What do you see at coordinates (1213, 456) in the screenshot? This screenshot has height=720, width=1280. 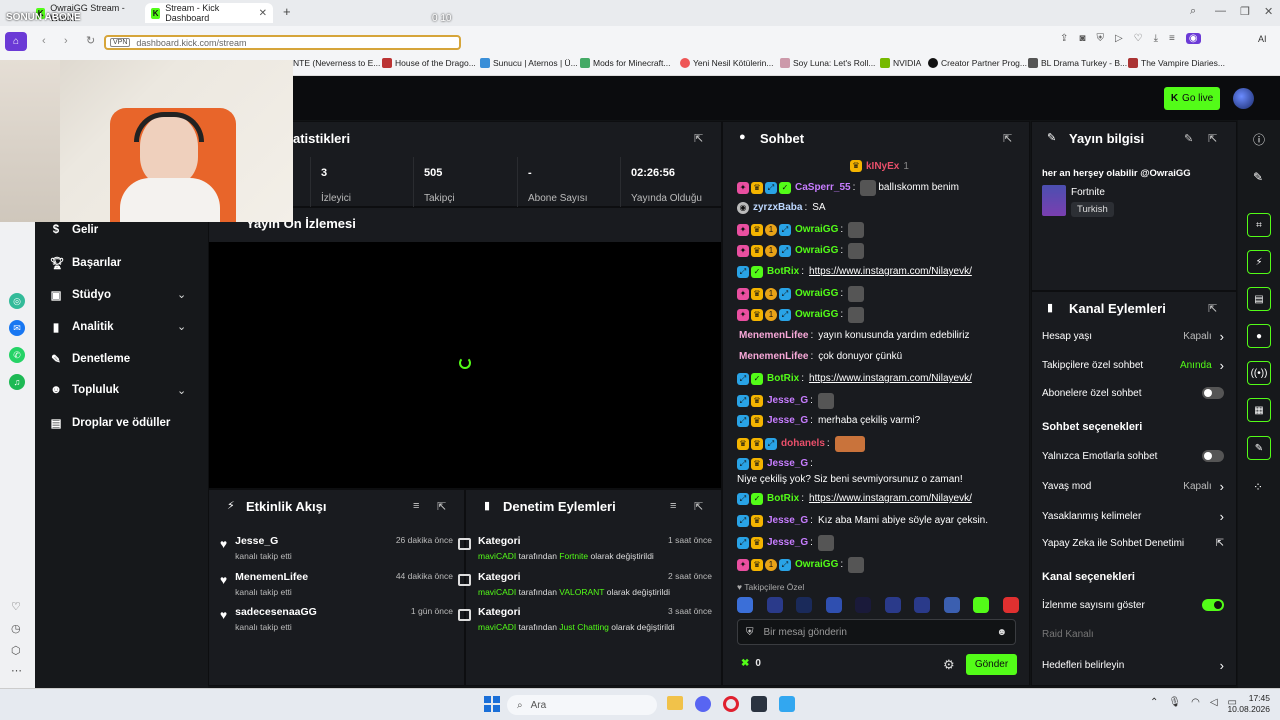 I see `toggle-switch` at bounding box center [1213, 456].